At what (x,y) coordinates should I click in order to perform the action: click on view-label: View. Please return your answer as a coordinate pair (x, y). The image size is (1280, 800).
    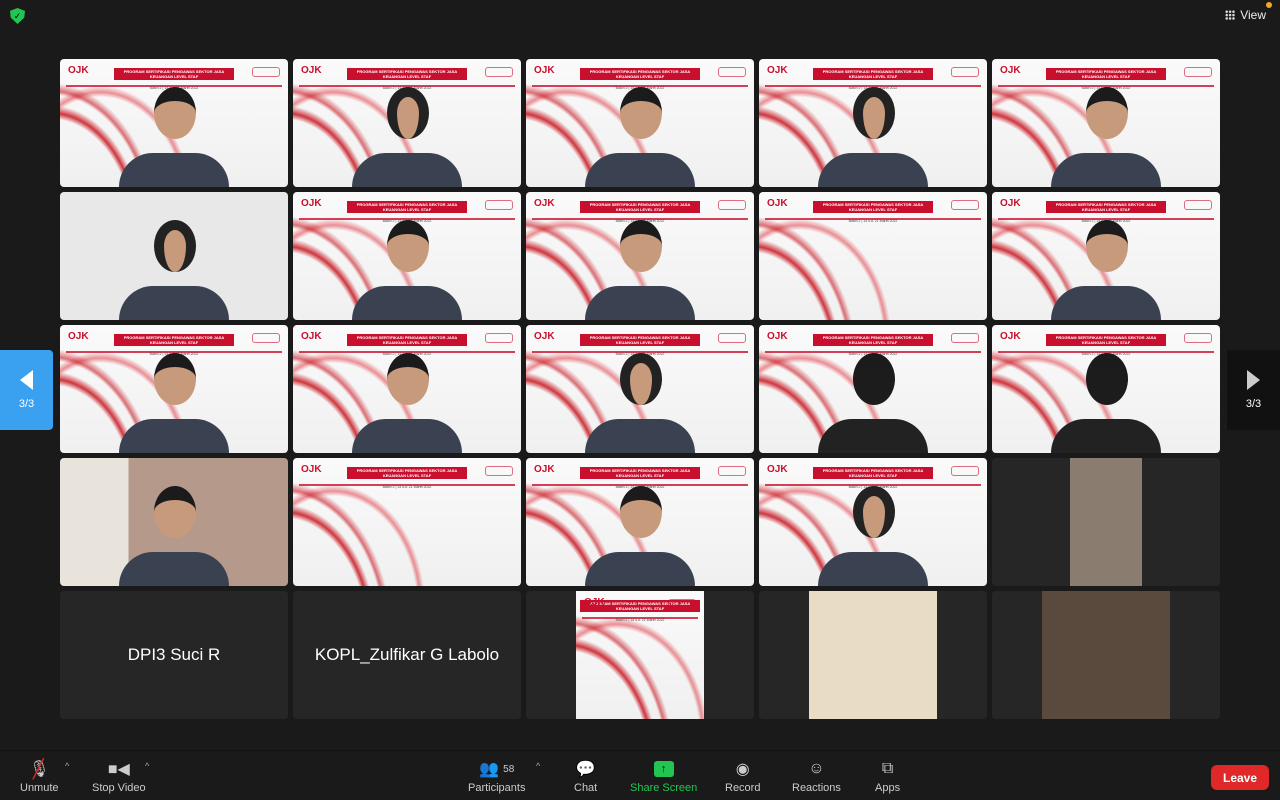
    Looking at the image, I should click on (1253, 15).